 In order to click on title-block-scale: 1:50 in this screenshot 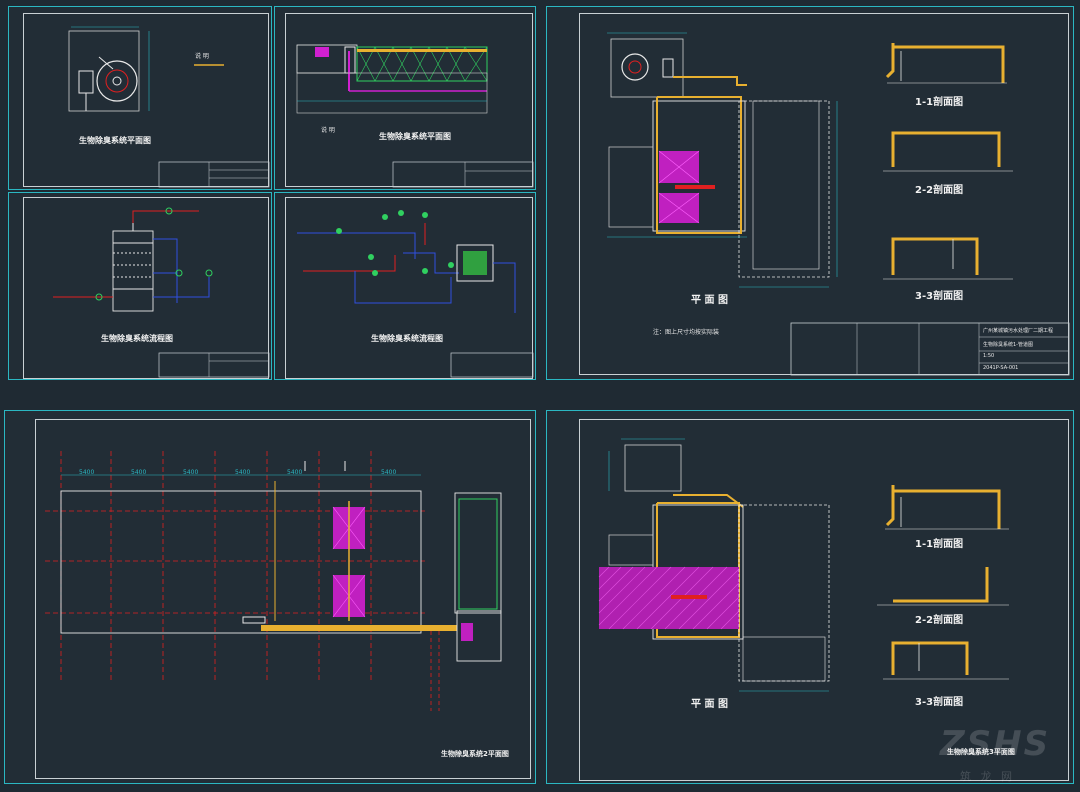, I will do `click(989, 356)`.